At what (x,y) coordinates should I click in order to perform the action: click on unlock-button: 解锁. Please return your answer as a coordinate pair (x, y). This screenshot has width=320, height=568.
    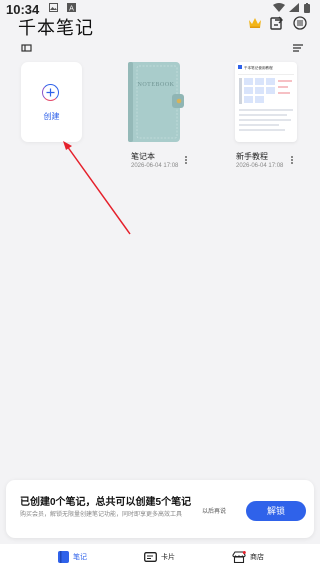
    Looking at the image, I should click on (276, 511).